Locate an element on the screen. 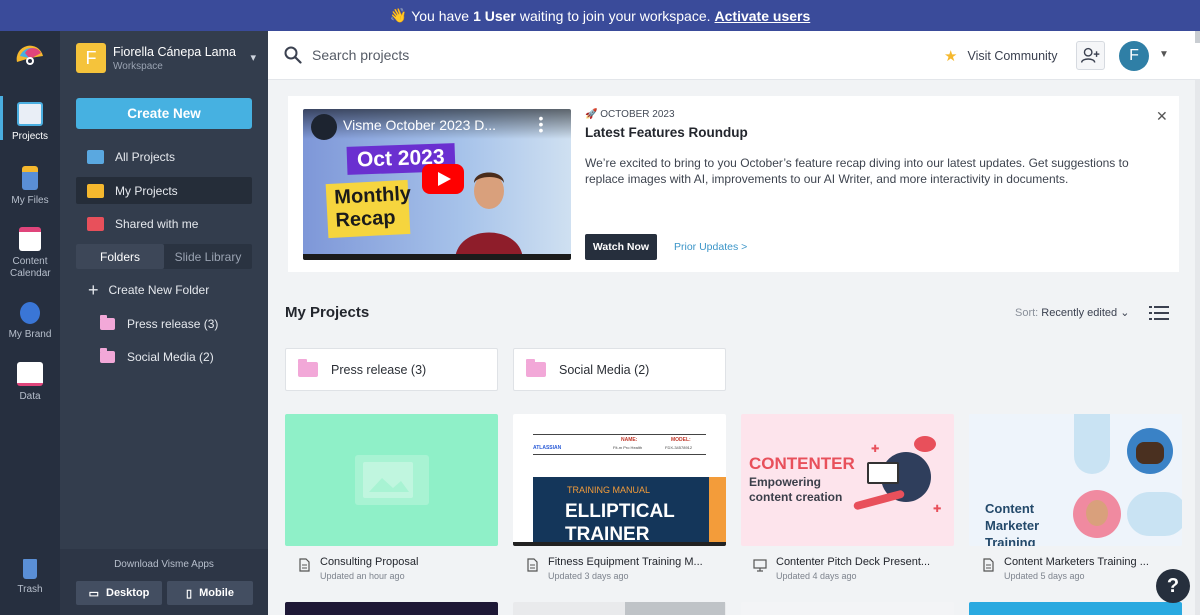 This screenshot has width=1200, height=615. list-view-icon is located at coordinates (1159, 313).